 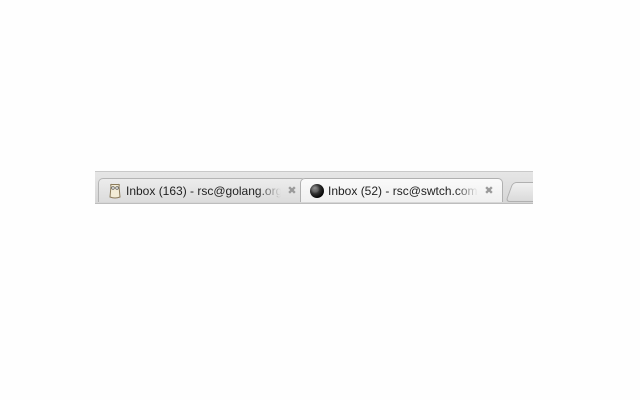 What do you see at coordinates (115, 191) in the screenshot?
I see `gopher-icon` at bounding box center [115, 191].